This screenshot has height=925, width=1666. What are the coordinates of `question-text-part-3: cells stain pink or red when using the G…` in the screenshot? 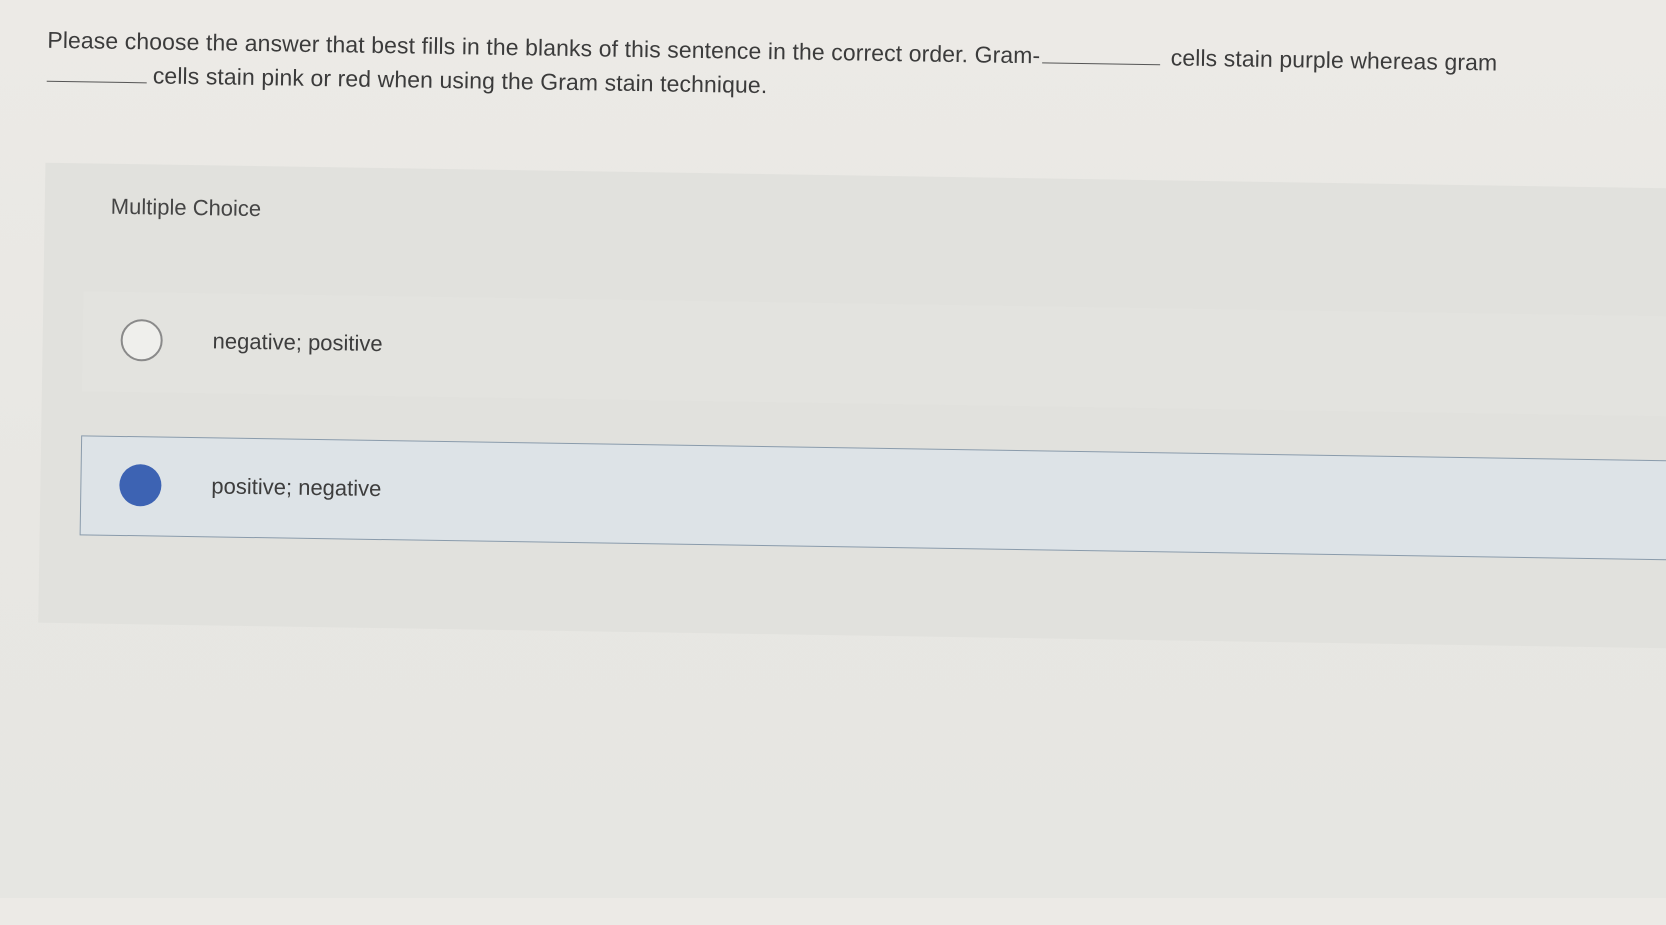 It's located at (460, 80).